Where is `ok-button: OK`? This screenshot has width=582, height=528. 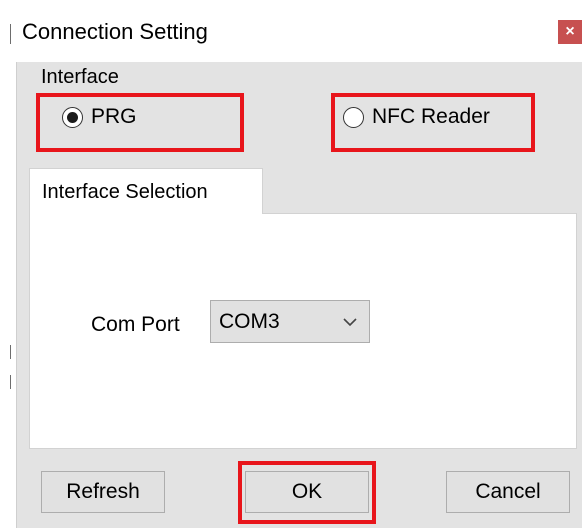 ok-button: OK is located at coordinates (307, 492).